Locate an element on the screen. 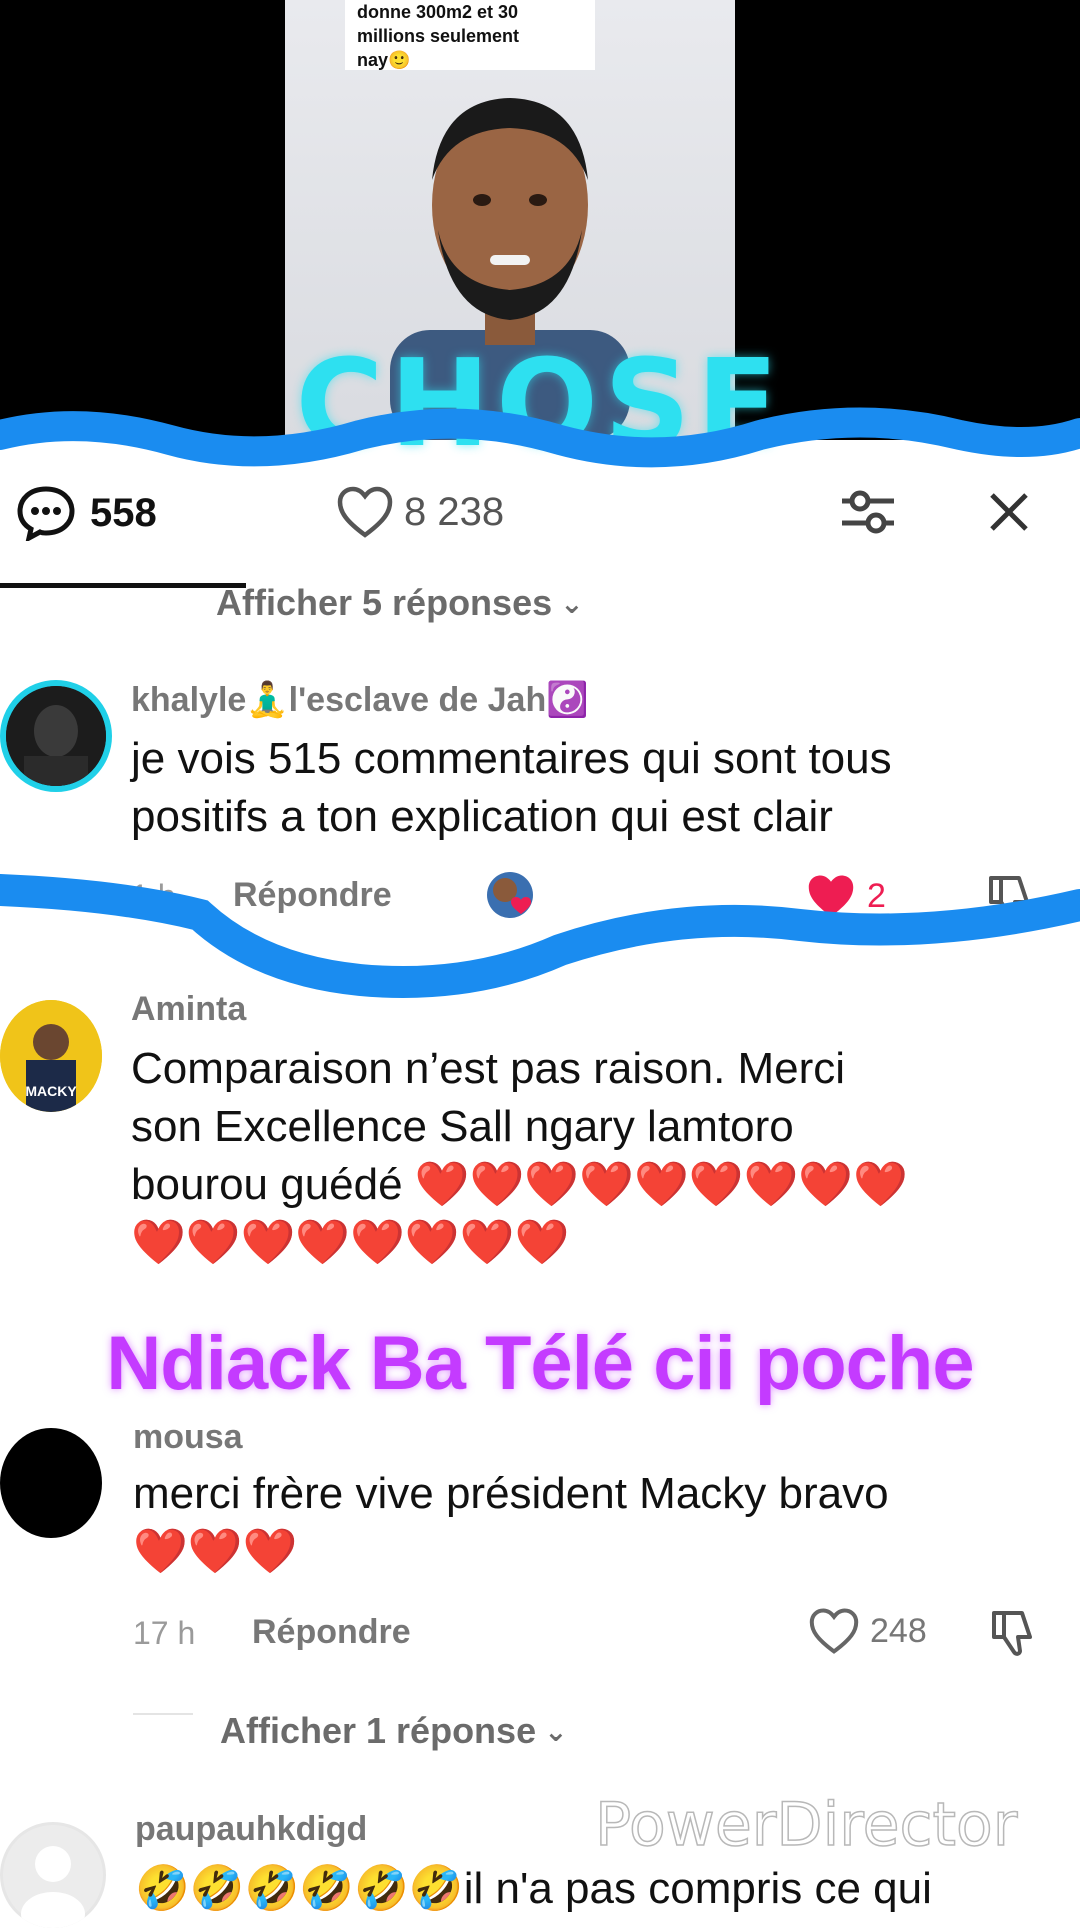 This screenshot has width=1080, height=1928. avatar-image is located at coordinates (56, 736).